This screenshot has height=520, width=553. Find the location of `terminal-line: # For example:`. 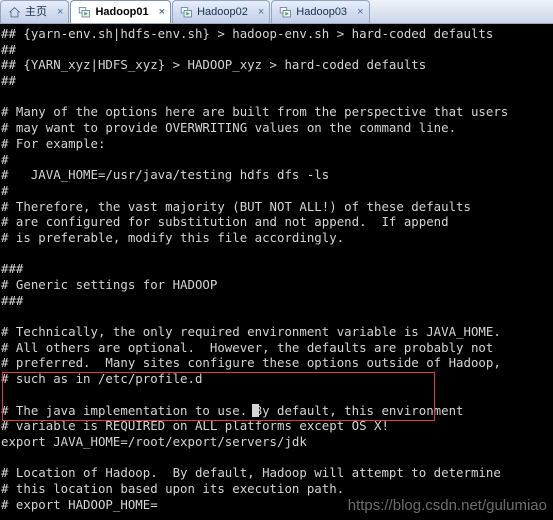

terminal-line: # For example: is located at coordinates (53, 143).